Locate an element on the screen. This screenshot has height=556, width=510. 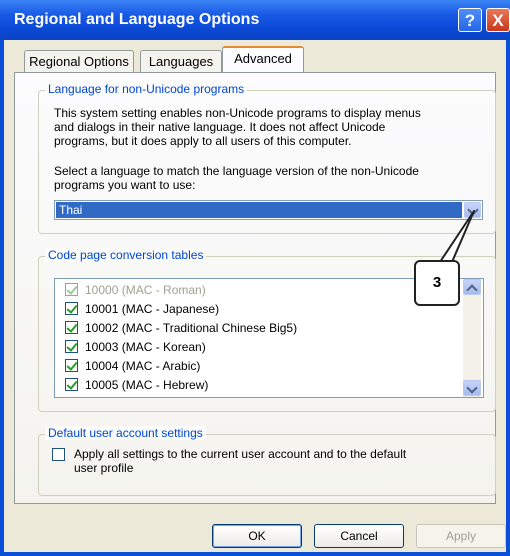
tab-advanced: Advanced is located at coordinates (263, 59).